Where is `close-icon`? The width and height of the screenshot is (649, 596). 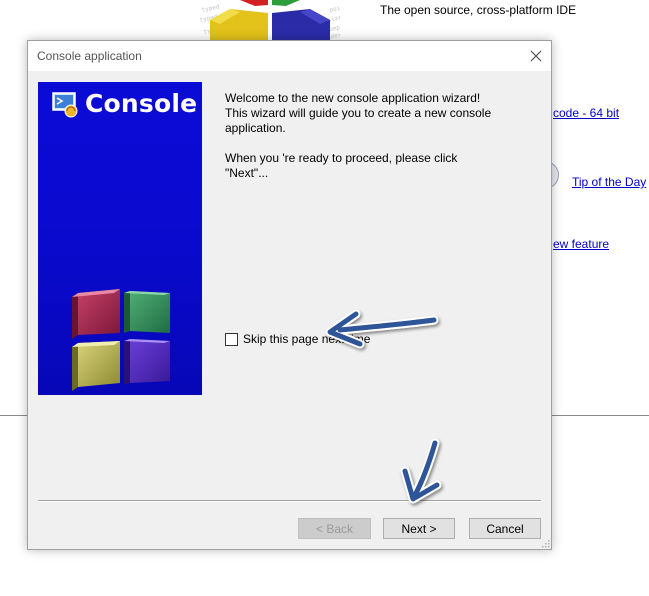
close-icon is located at coordinates (536, 56).